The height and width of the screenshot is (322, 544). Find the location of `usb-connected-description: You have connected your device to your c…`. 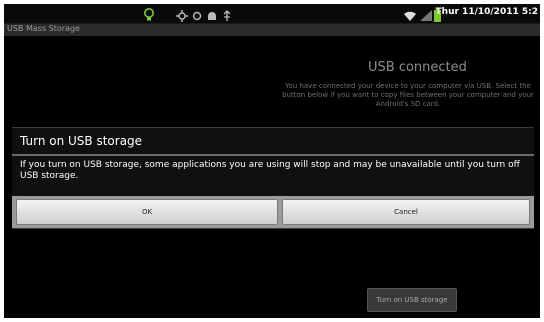

usb-connected-description: You have connected your device to your c… is located at coordinates (408, 95).